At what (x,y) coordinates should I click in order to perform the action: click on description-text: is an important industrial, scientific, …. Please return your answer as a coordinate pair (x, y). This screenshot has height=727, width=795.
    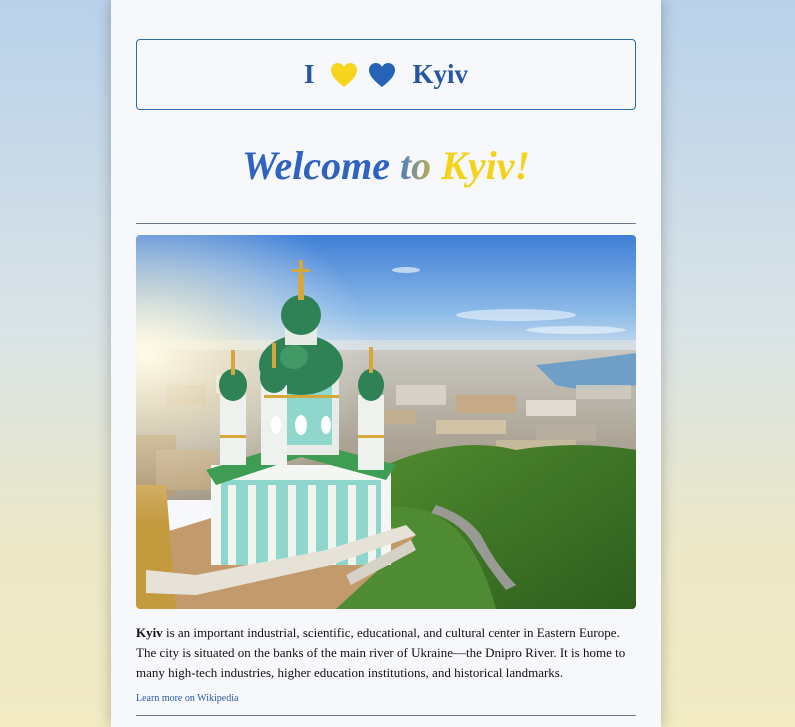
    Looking at the image, I should click on (381, 652).